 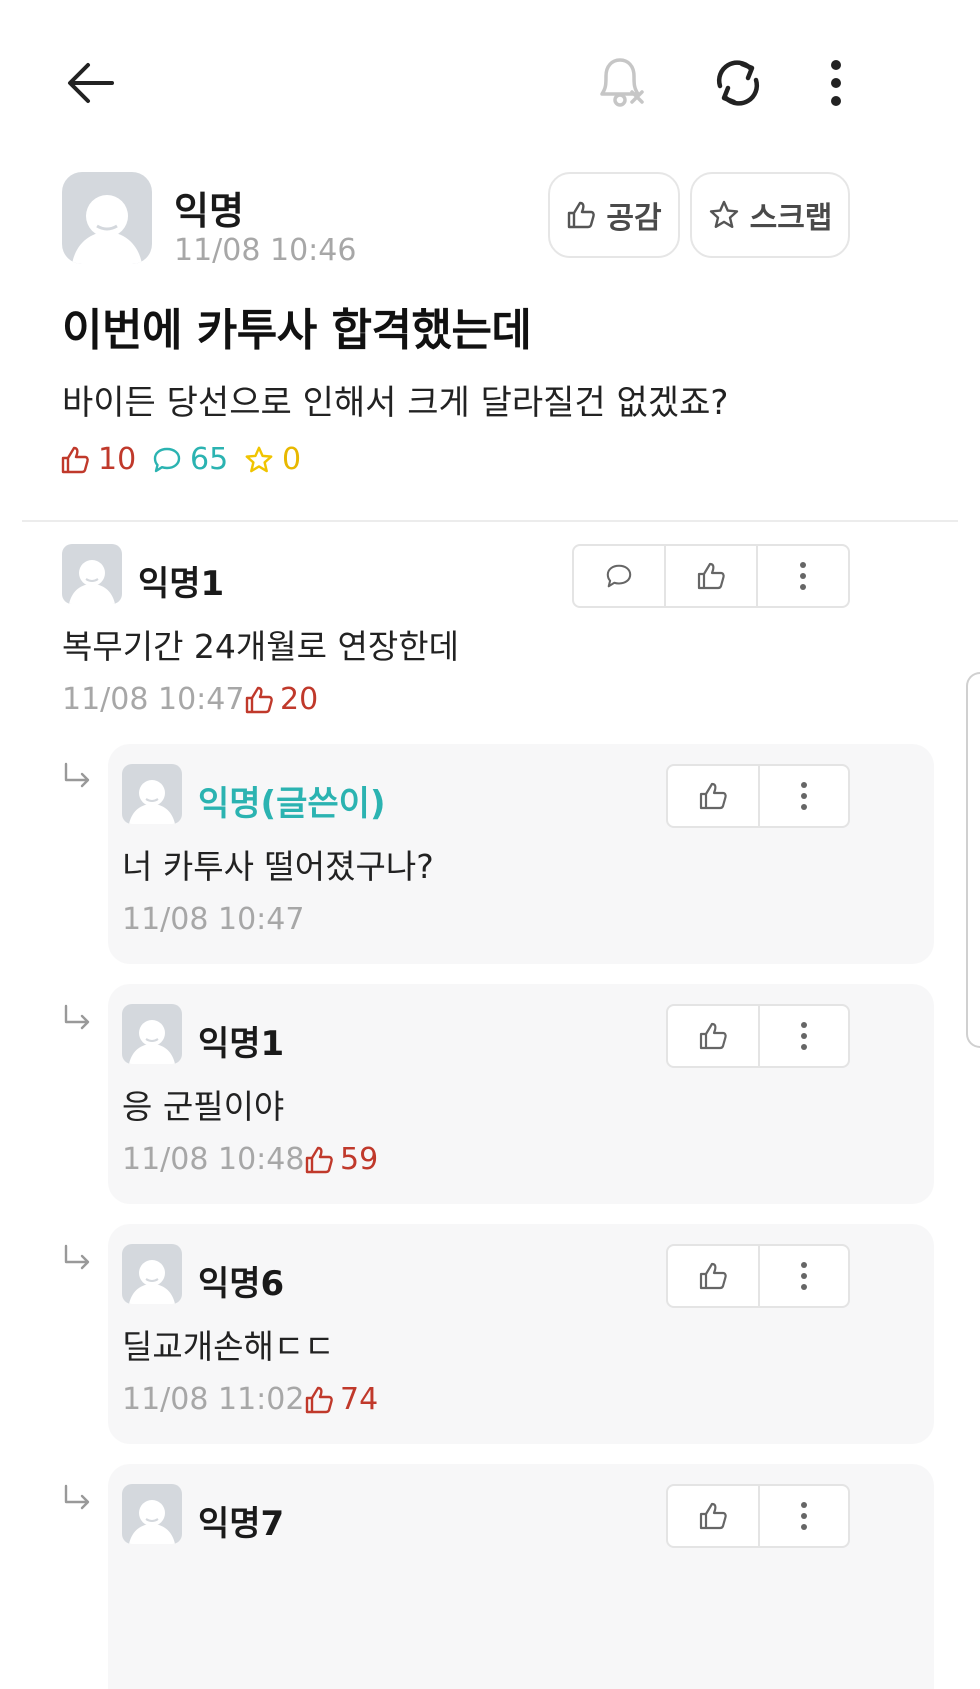 What do you see at coordinates (91, 83) in the screenshot?
I see `back-arrow-icon` at bounding box center [91, 83].